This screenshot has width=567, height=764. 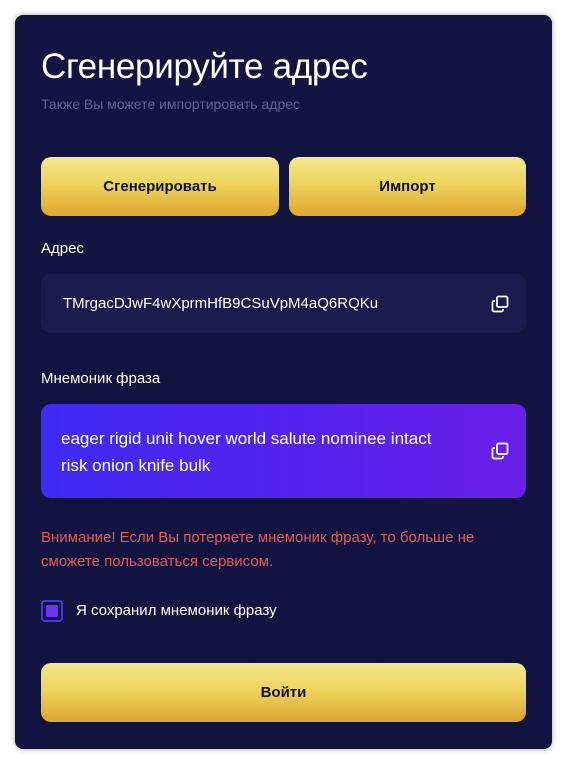 What do you see at coordinates (221, 303) in the screenshot?
I see `address-value: TMrgacDJwF4wXprmHfB9CSuVpM4aQ6RQKu` at bounding box center [221, 303].